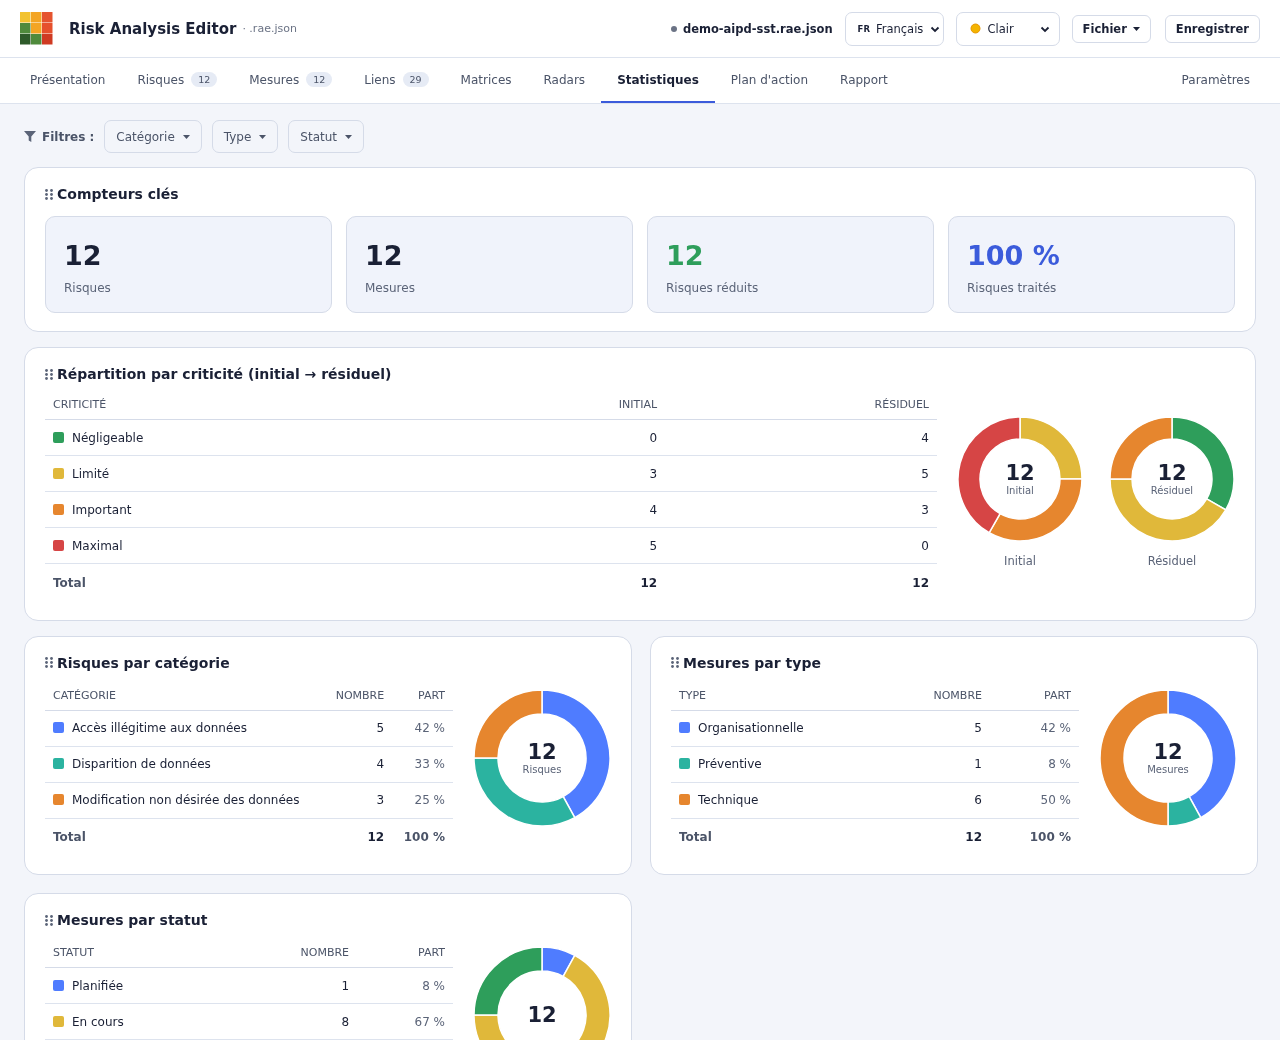  I want to click on card-title: Mesures par type, so click(752, 662).